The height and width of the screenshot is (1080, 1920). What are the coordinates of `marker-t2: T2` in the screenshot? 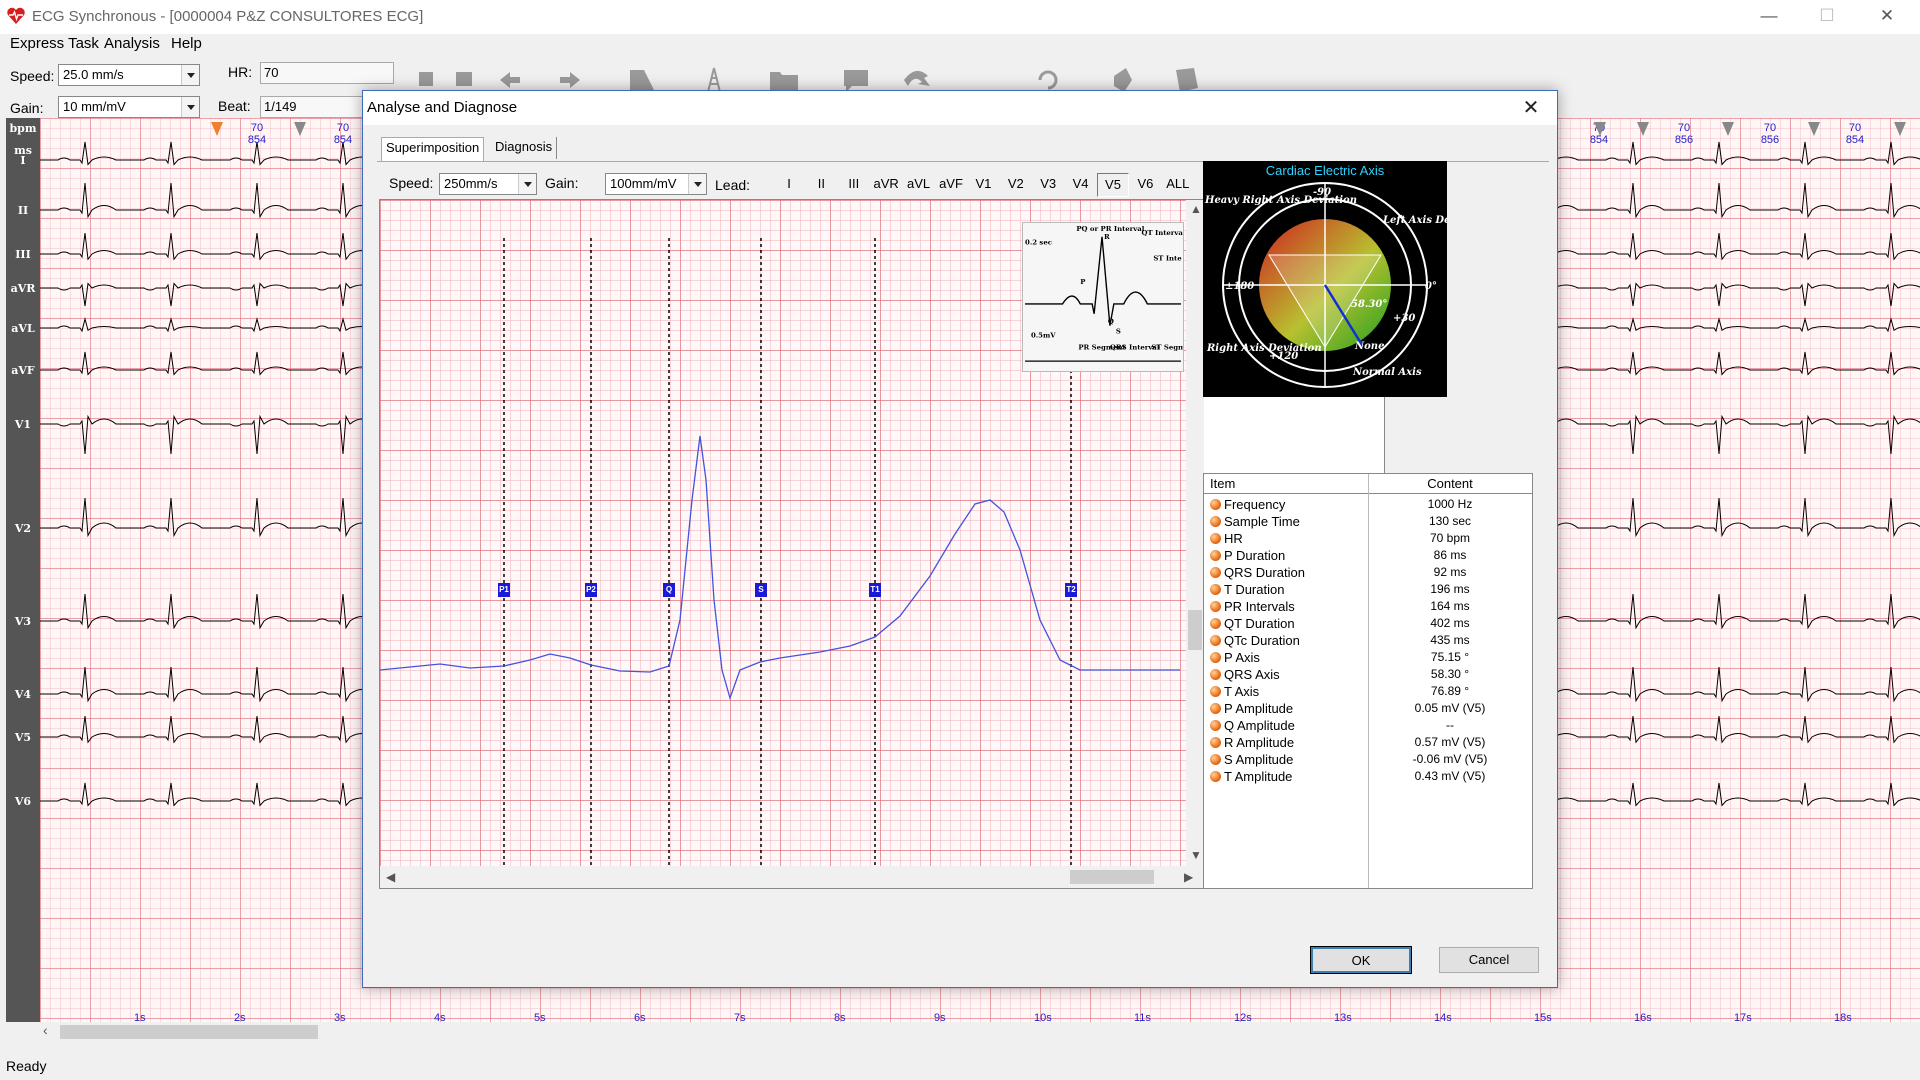 It's located at (1071, 590).